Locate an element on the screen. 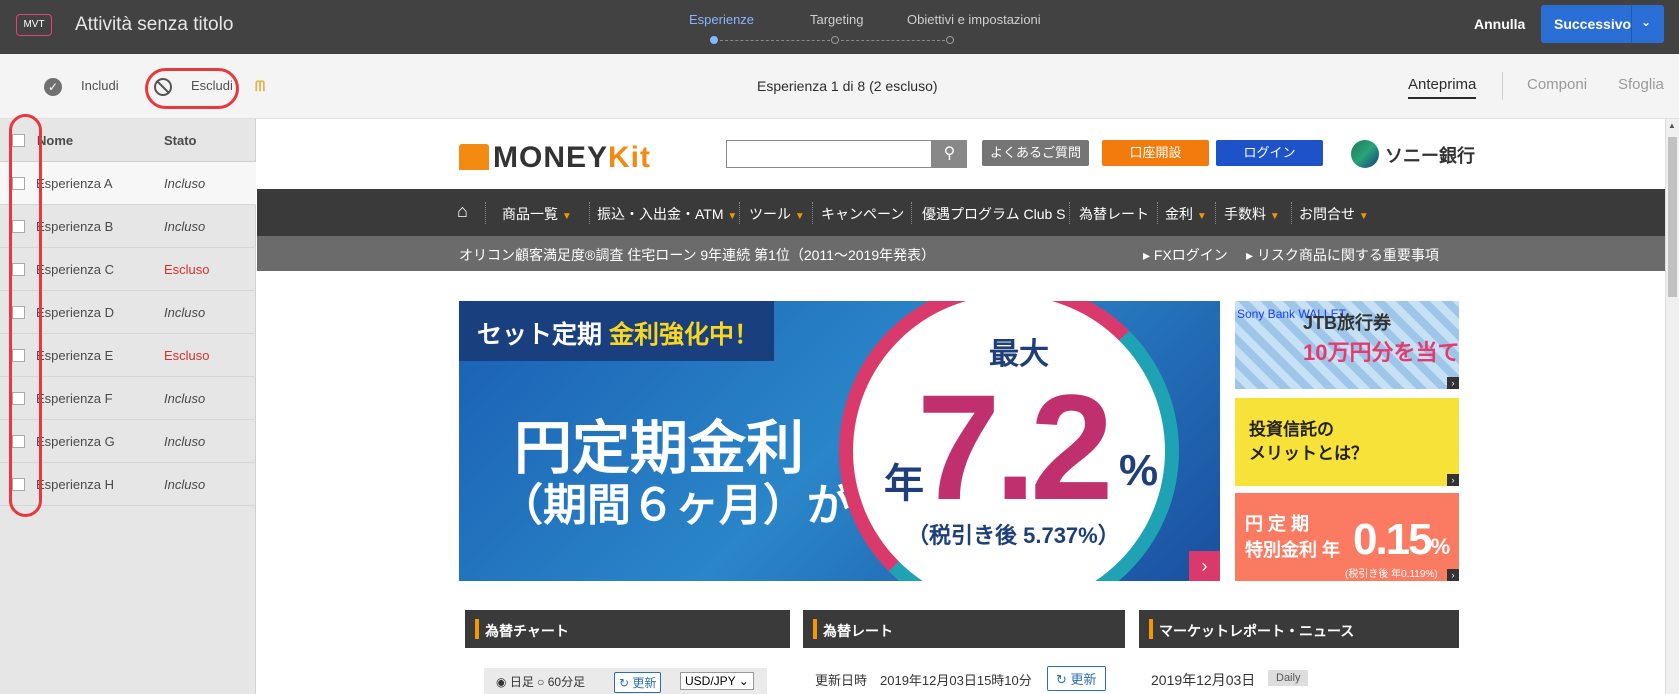 This screenshot has width=1679, height=694. side-banner-investment: 投資信託の メリットとは？ › is located at coordinates (1347, 442).